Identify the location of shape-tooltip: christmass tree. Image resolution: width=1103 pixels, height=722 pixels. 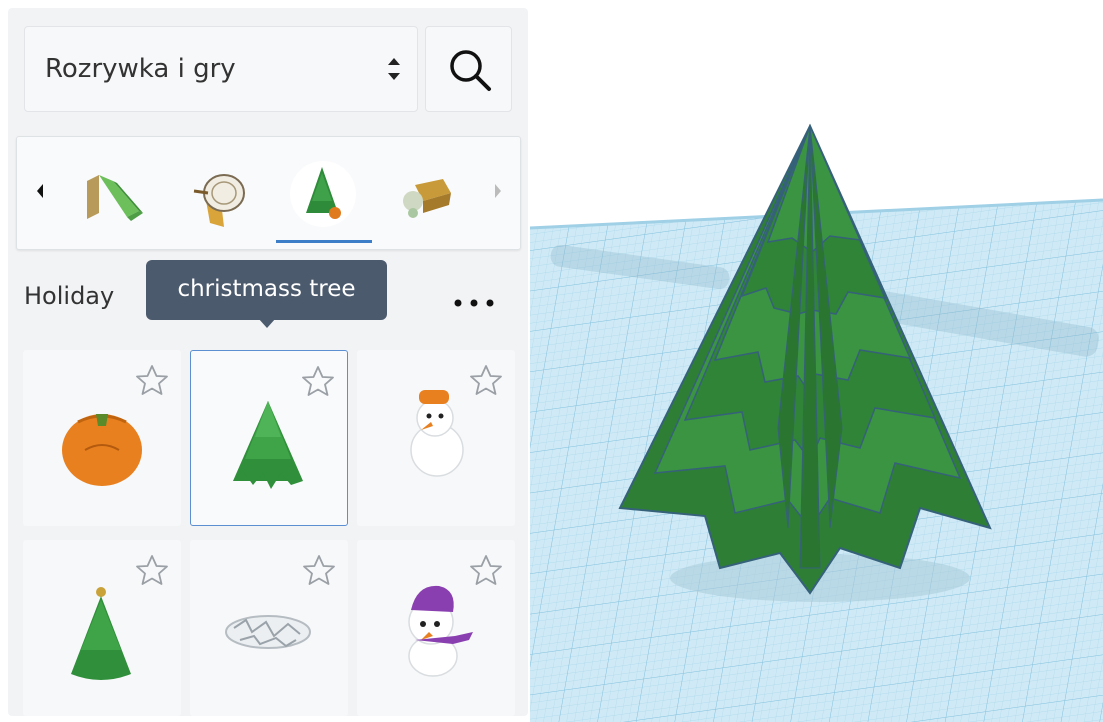
(266, 290).